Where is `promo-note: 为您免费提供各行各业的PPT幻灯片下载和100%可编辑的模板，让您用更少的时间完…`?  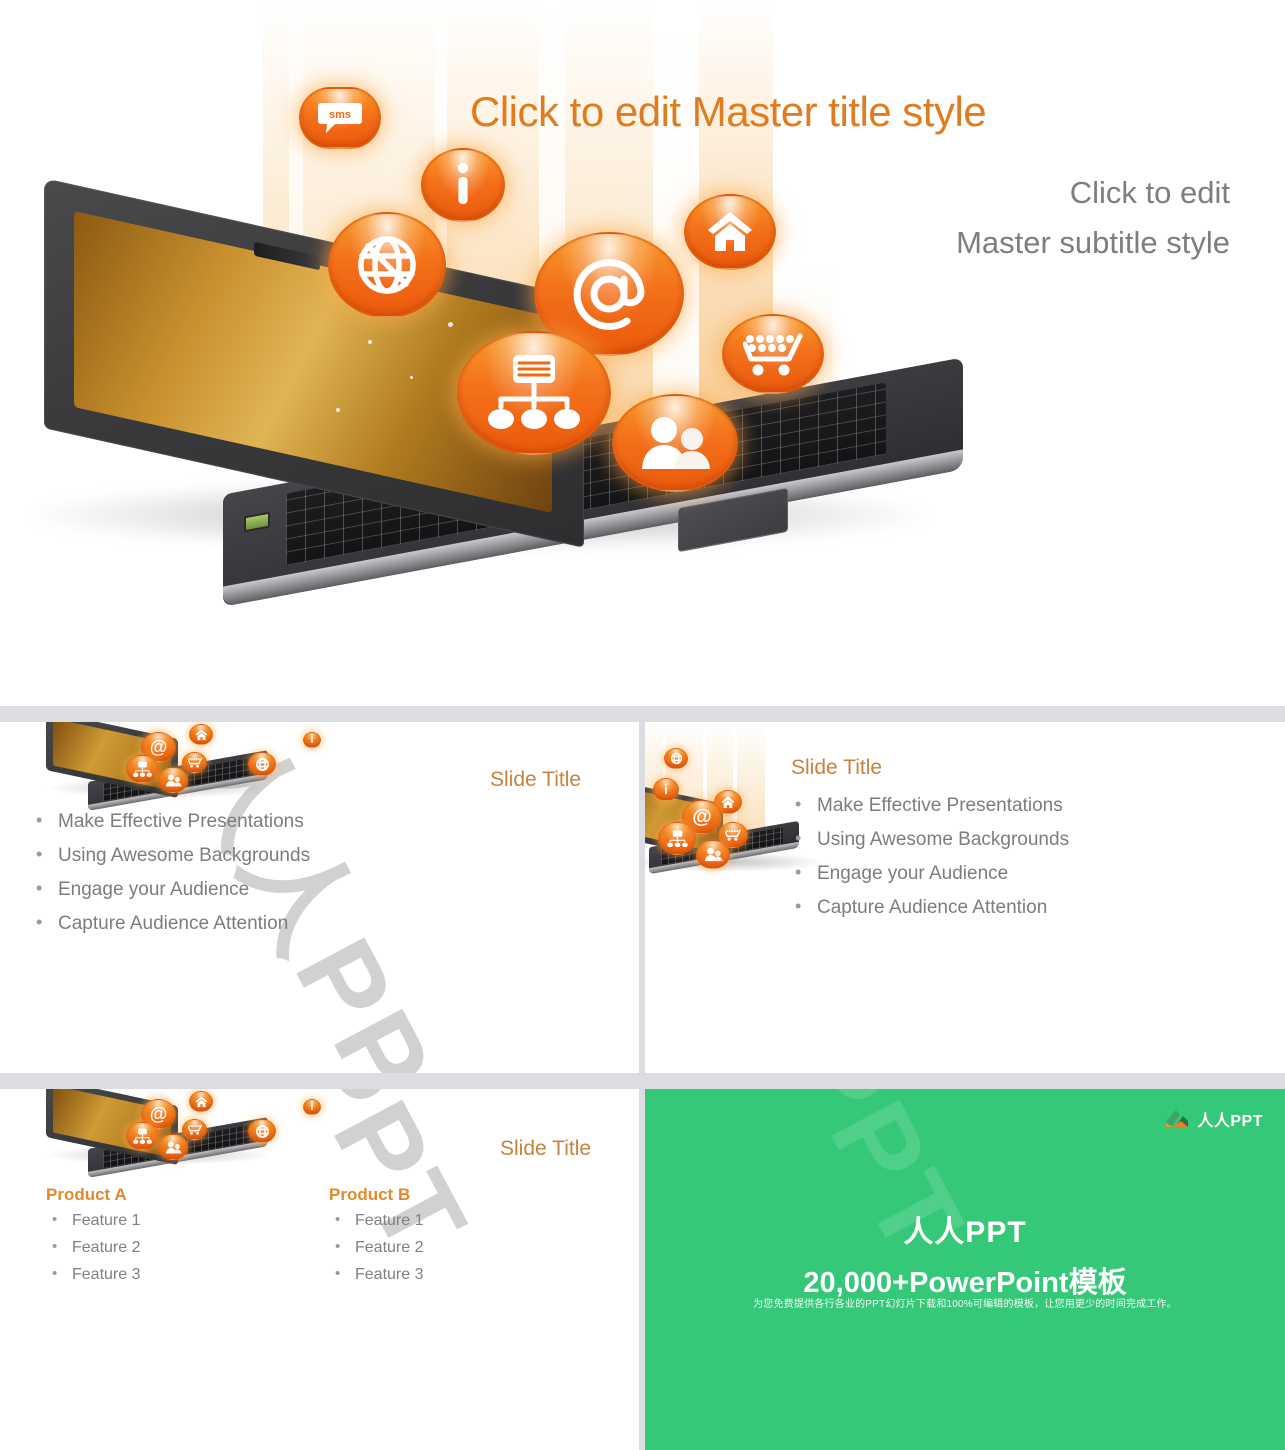 promo-note: 为您免费提供各行各业的PPT幻灯片下载和100%可编辑的模板，让您用更少的时间完… is located at coordinates (965, 1304).